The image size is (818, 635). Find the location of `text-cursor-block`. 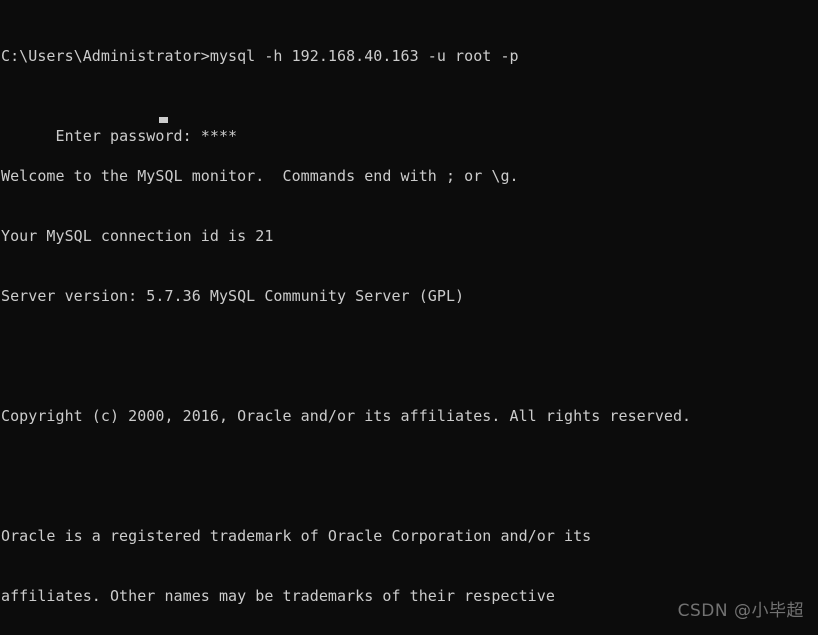

text-cursor-block is located at coordinates (163, 120).